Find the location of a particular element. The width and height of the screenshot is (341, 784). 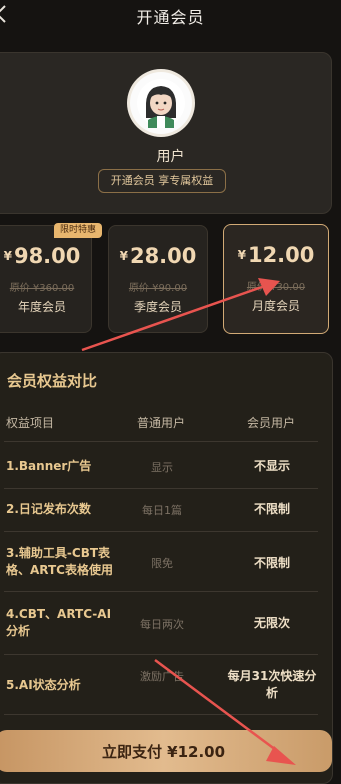

avatar is located at coordinates (161, 103).